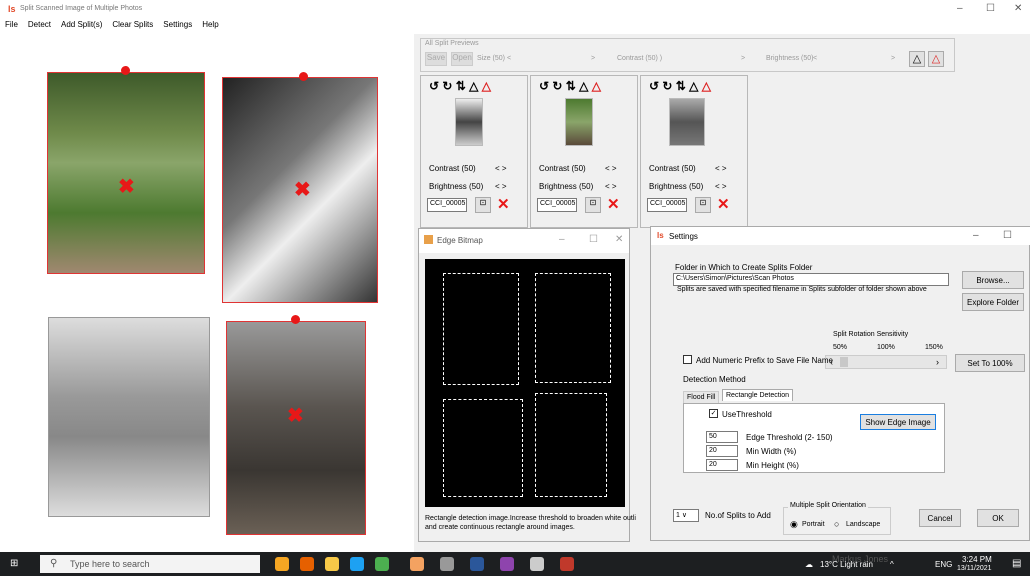 This screenshot has width=1030, height=576. Describe the element at coordinates (332, 564) in the screenshot. I see `file-explorer-icon` at that location.